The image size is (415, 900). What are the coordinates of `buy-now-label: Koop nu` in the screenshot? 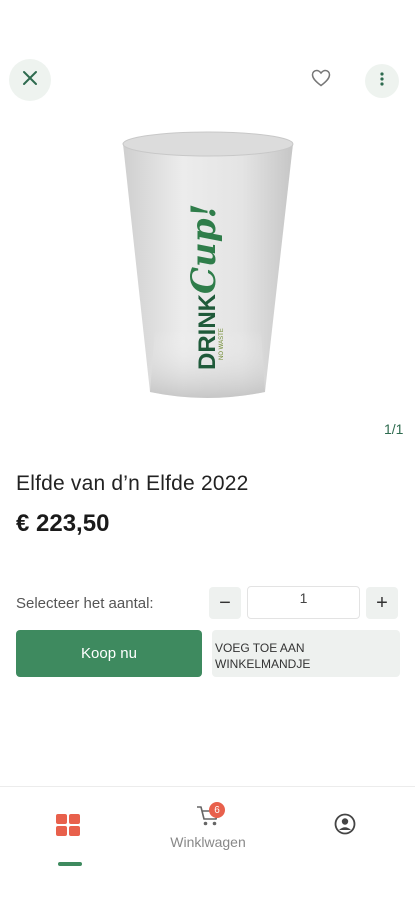 It's located at (109, 653).